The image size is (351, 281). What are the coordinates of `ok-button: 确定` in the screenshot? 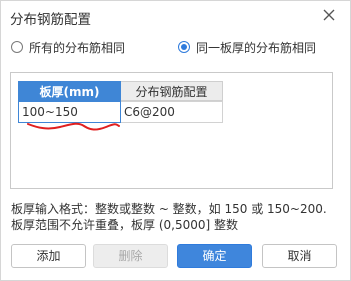 It's located at (214, 256).